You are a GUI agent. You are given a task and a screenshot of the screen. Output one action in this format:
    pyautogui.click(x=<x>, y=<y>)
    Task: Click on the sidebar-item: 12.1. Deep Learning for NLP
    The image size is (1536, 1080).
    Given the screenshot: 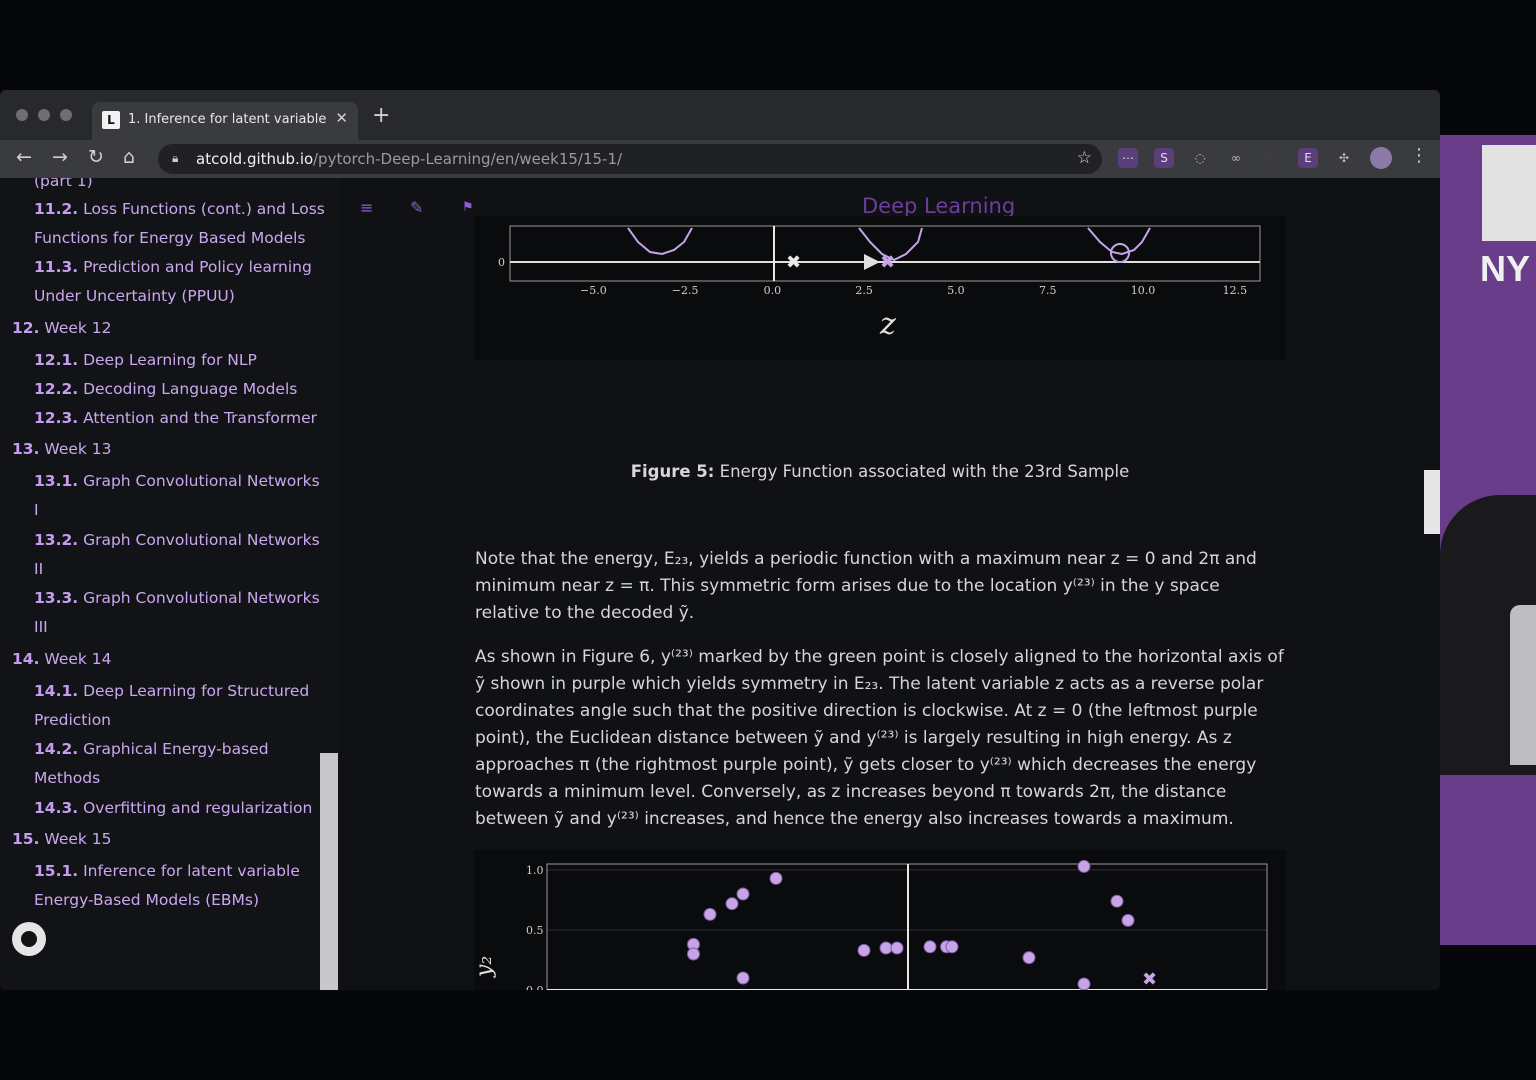 What is the action you would take?
    pyautogui.click(x=145, y=360)
    